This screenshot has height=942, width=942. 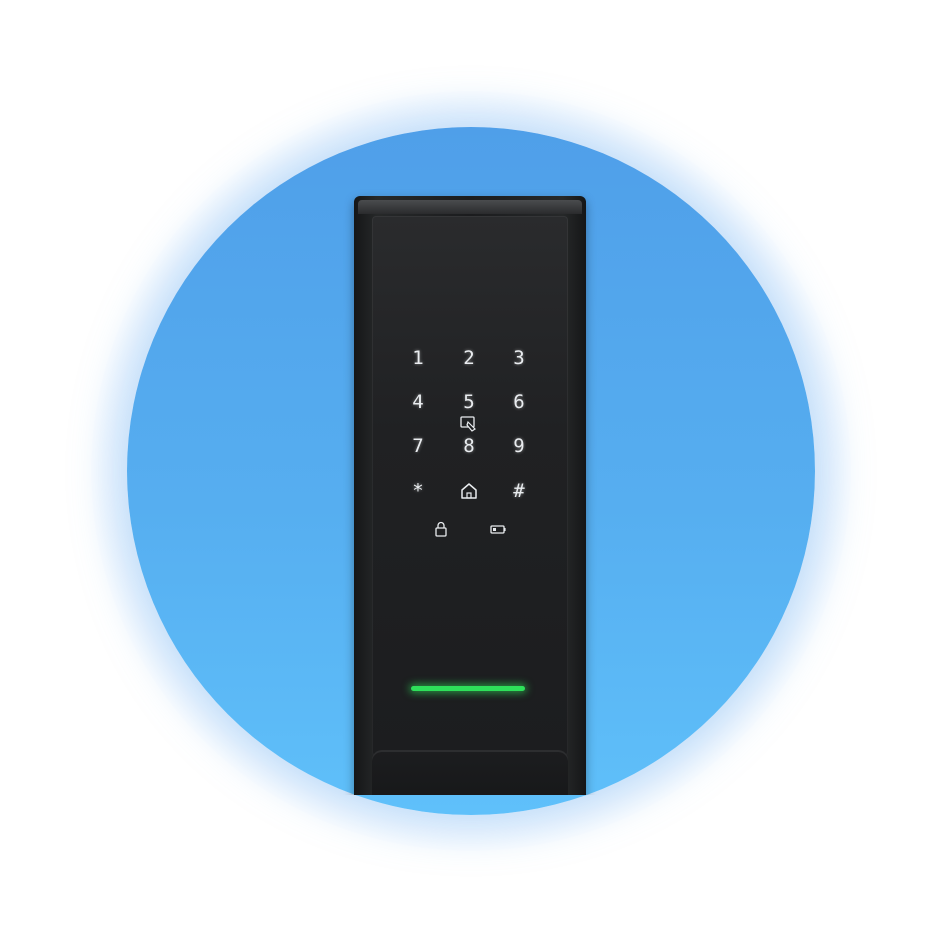 I want to click on key-star: *, so click(x=418, y=491).